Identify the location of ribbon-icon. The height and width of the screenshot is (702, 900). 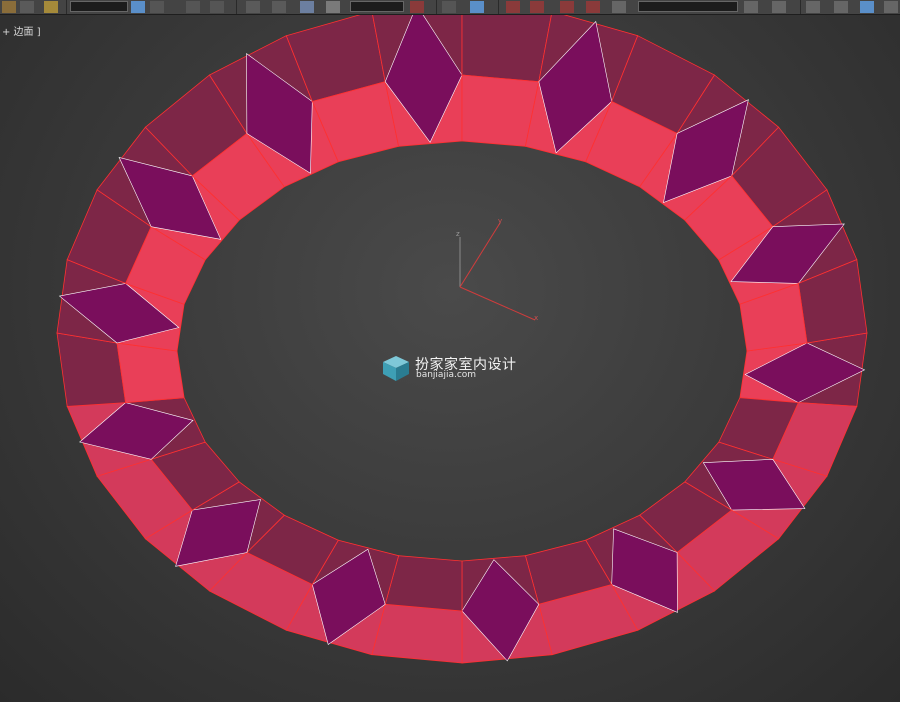
(841, 7).